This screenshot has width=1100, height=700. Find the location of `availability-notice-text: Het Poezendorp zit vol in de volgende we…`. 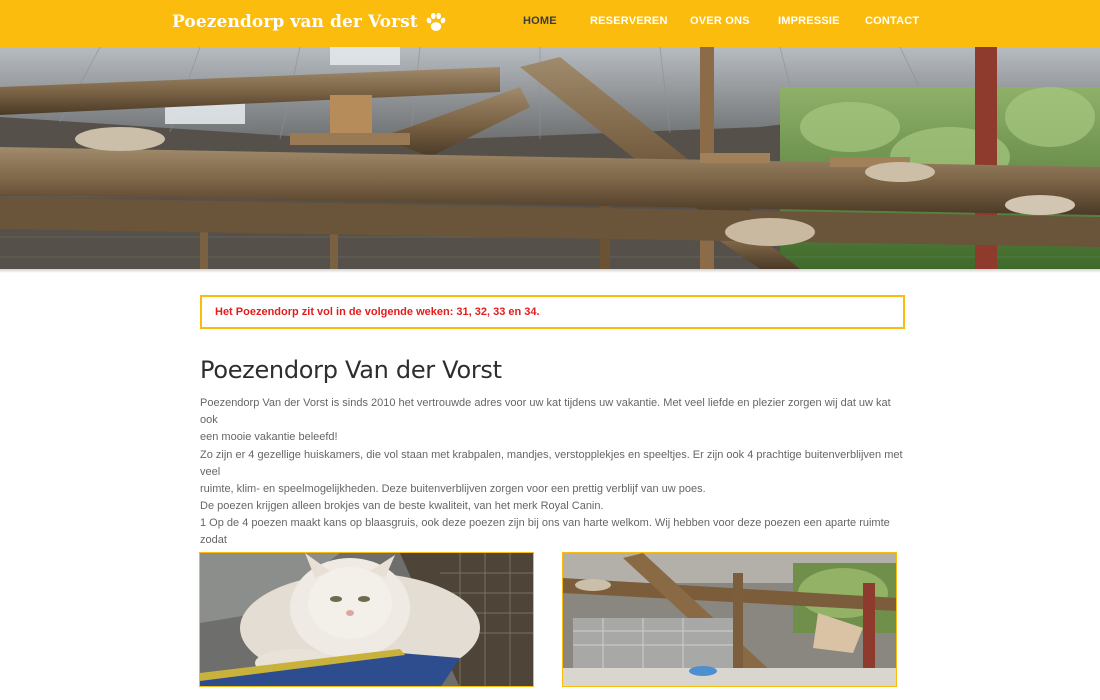

availability-notice-text: Het Poezendorp zit vol in de volgende we… is located at coordinates (377, 312).